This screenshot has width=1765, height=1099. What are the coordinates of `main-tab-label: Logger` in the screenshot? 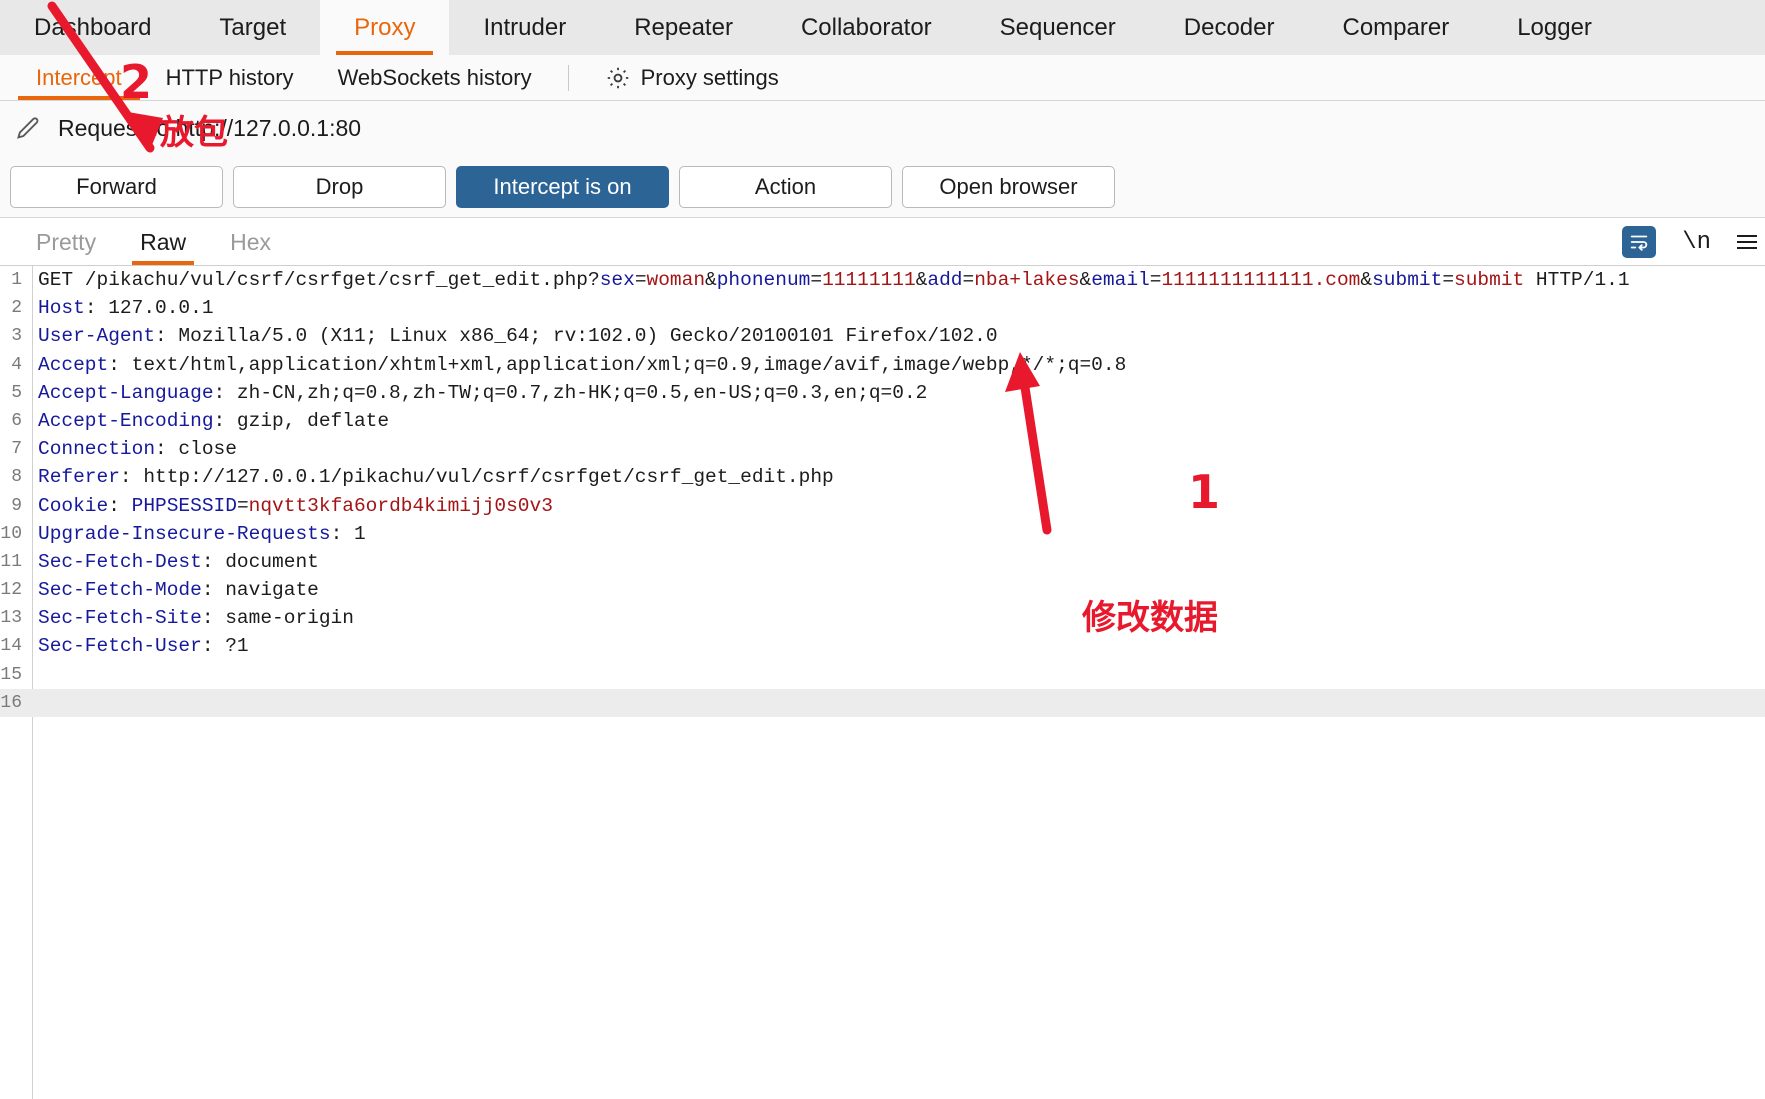 It's located at (1554, 27).